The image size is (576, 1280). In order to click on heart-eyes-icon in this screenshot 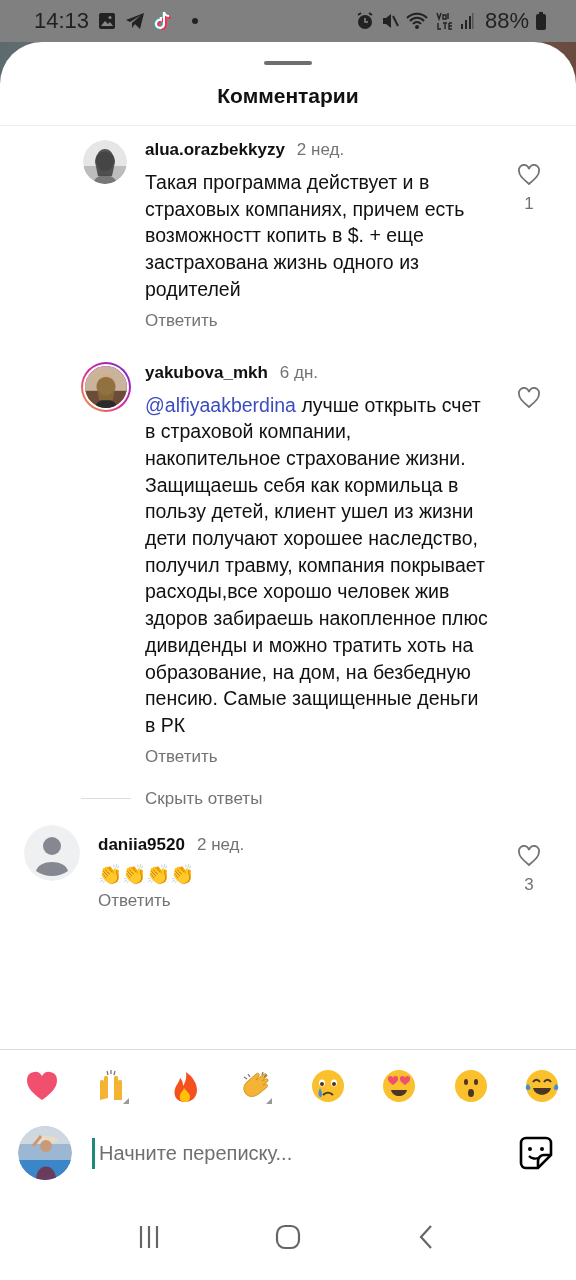, I will do `click(399, 1086)`.